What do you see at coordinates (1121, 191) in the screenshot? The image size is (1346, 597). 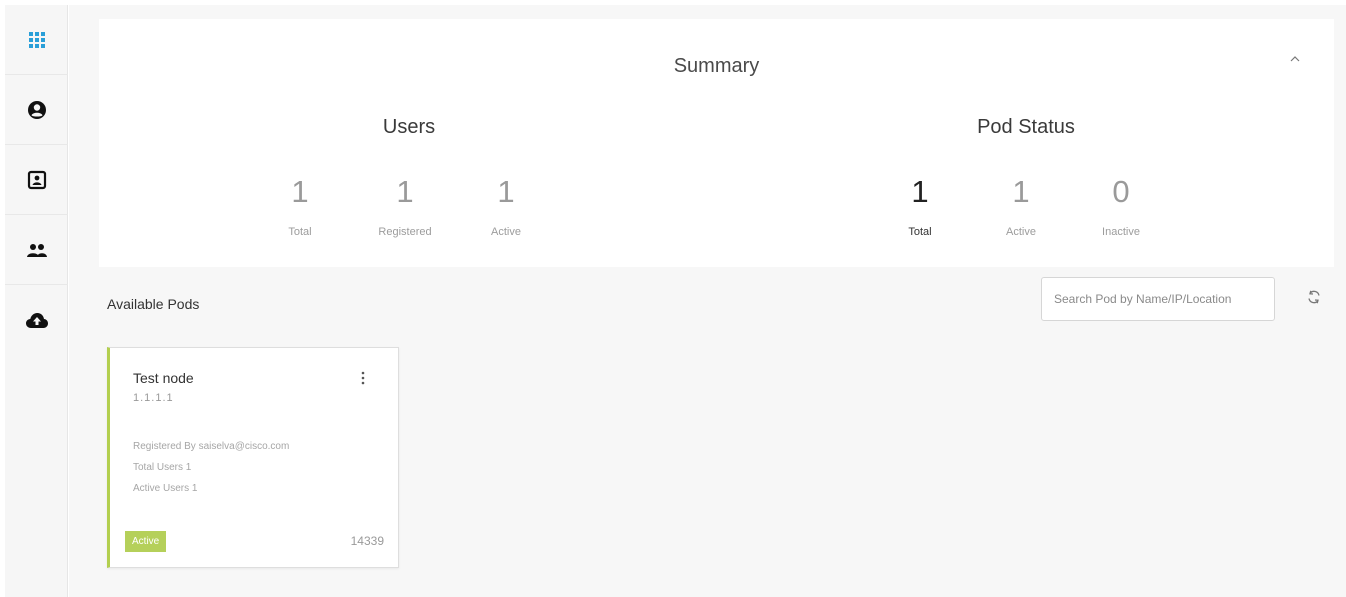 I see `stat-value: 0` at bounding box center [1121, 191].